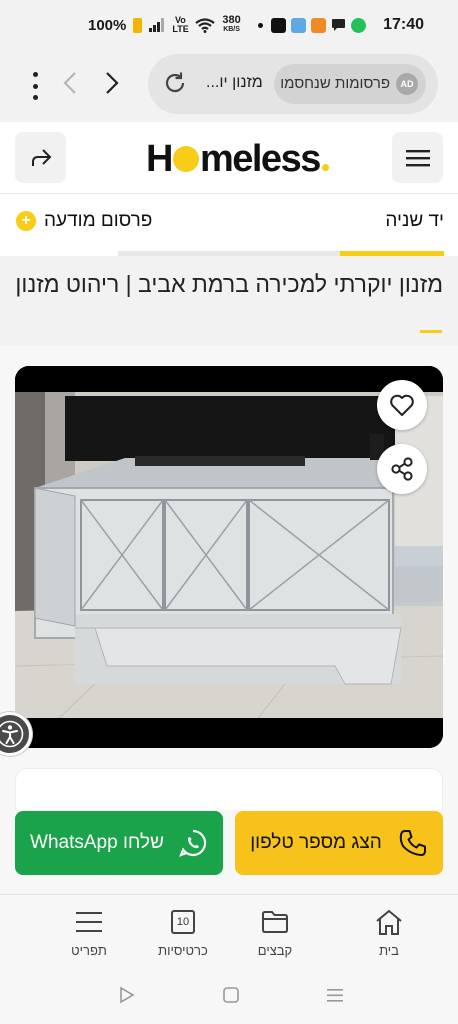  I want to click on bottom-nav-files: קבצים, so click(275, 932).